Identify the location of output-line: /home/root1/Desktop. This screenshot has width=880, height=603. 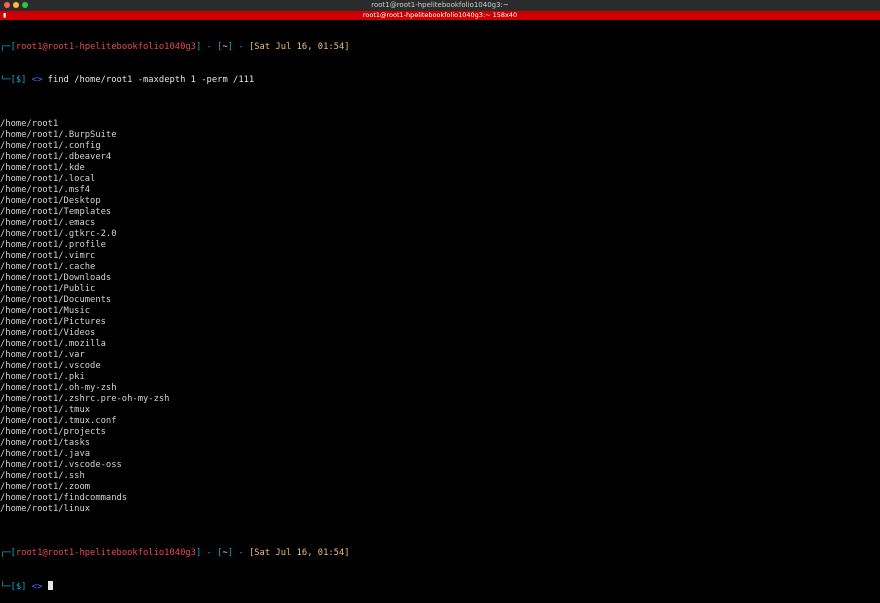
(50, 201).